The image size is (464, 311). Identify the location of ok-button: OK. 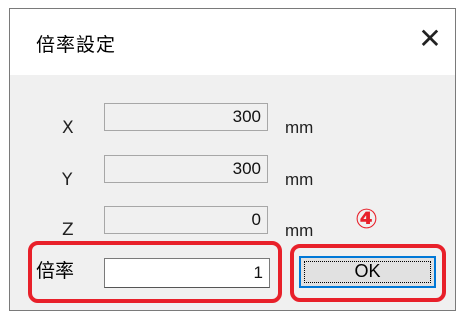
(367, 272).